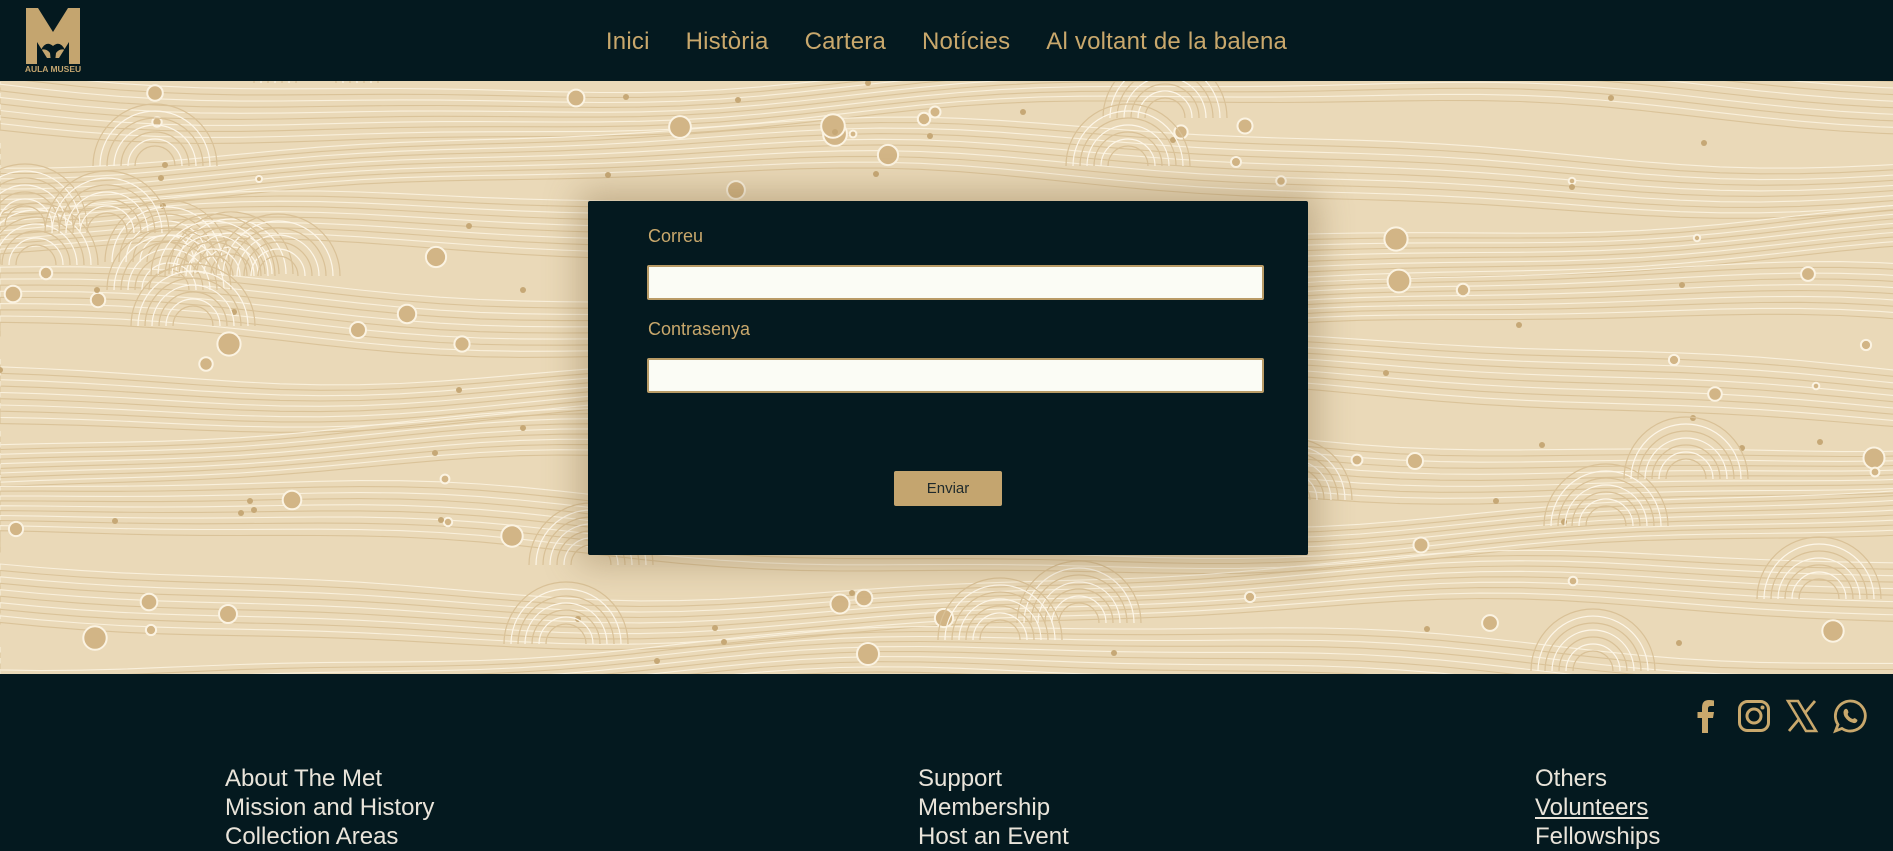  What do you see at coordinates (1802, 716) in the screenshot?
I see `x-icon` at bounding box center [1802, 716].